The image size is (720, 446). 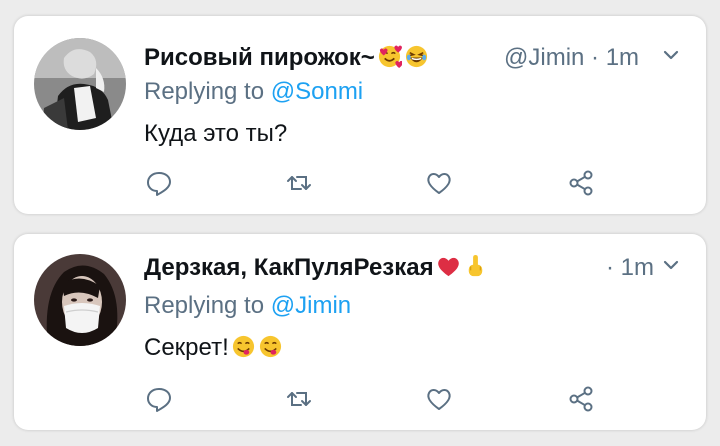 I want to click on time: · 1m, so click(x=630, y=268).